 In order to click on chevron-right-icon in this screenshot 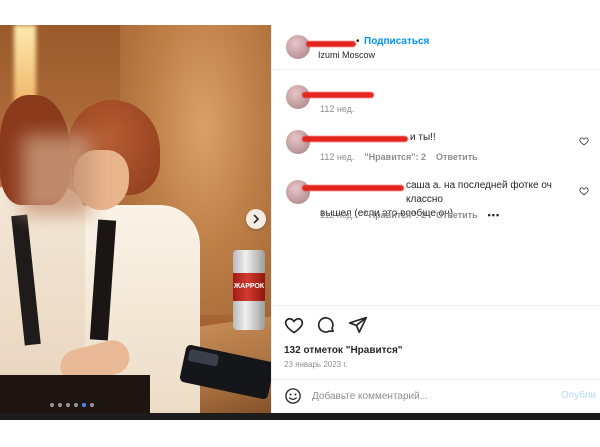, I will do `click(256, 219)`.